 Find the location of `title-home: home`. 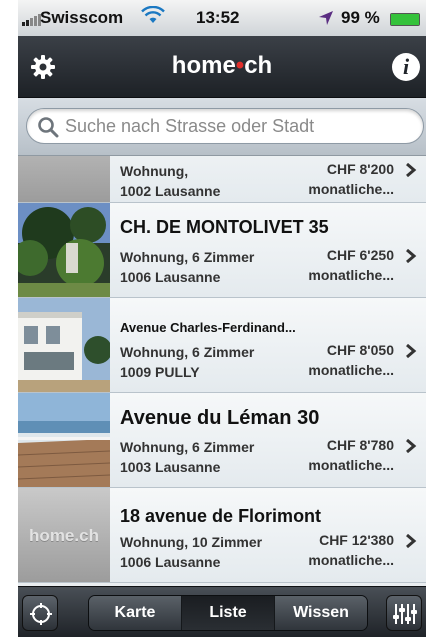

title-home: home is located at coordinates (203, 65).